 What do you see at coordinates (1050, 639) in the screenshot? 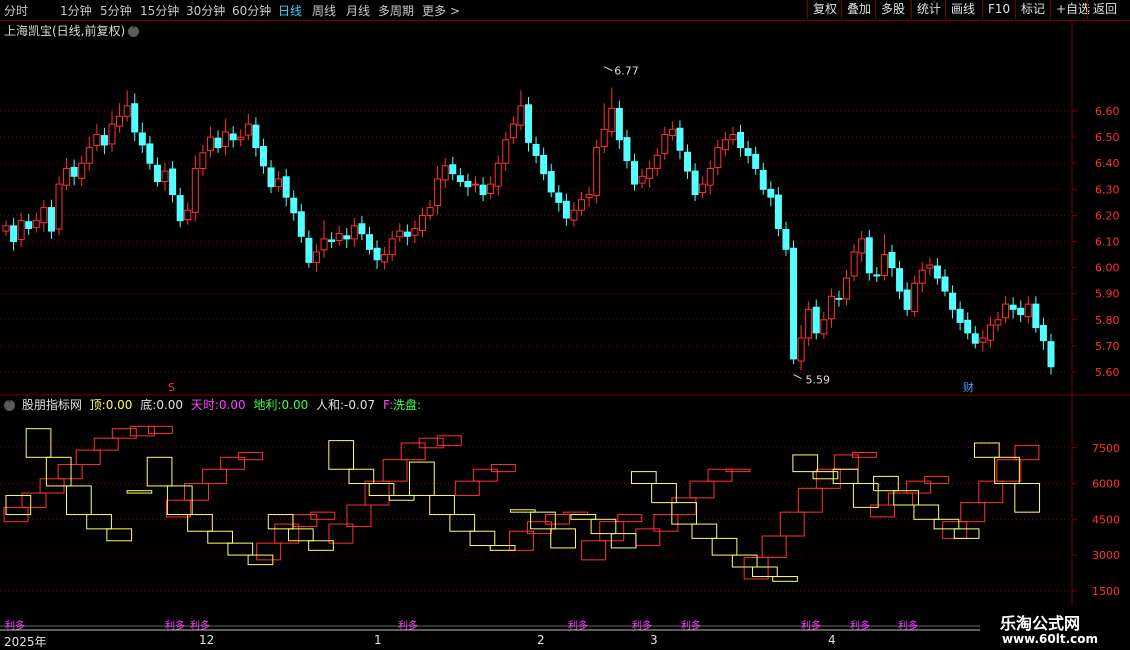
I see `logo-url: www.60lt.com` at bounding box center [1050, 639].